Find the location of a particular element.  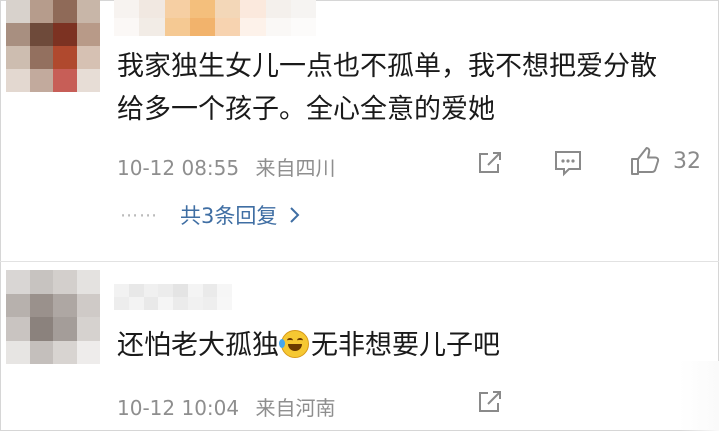

reply-button is located at coordinates (568, 163).